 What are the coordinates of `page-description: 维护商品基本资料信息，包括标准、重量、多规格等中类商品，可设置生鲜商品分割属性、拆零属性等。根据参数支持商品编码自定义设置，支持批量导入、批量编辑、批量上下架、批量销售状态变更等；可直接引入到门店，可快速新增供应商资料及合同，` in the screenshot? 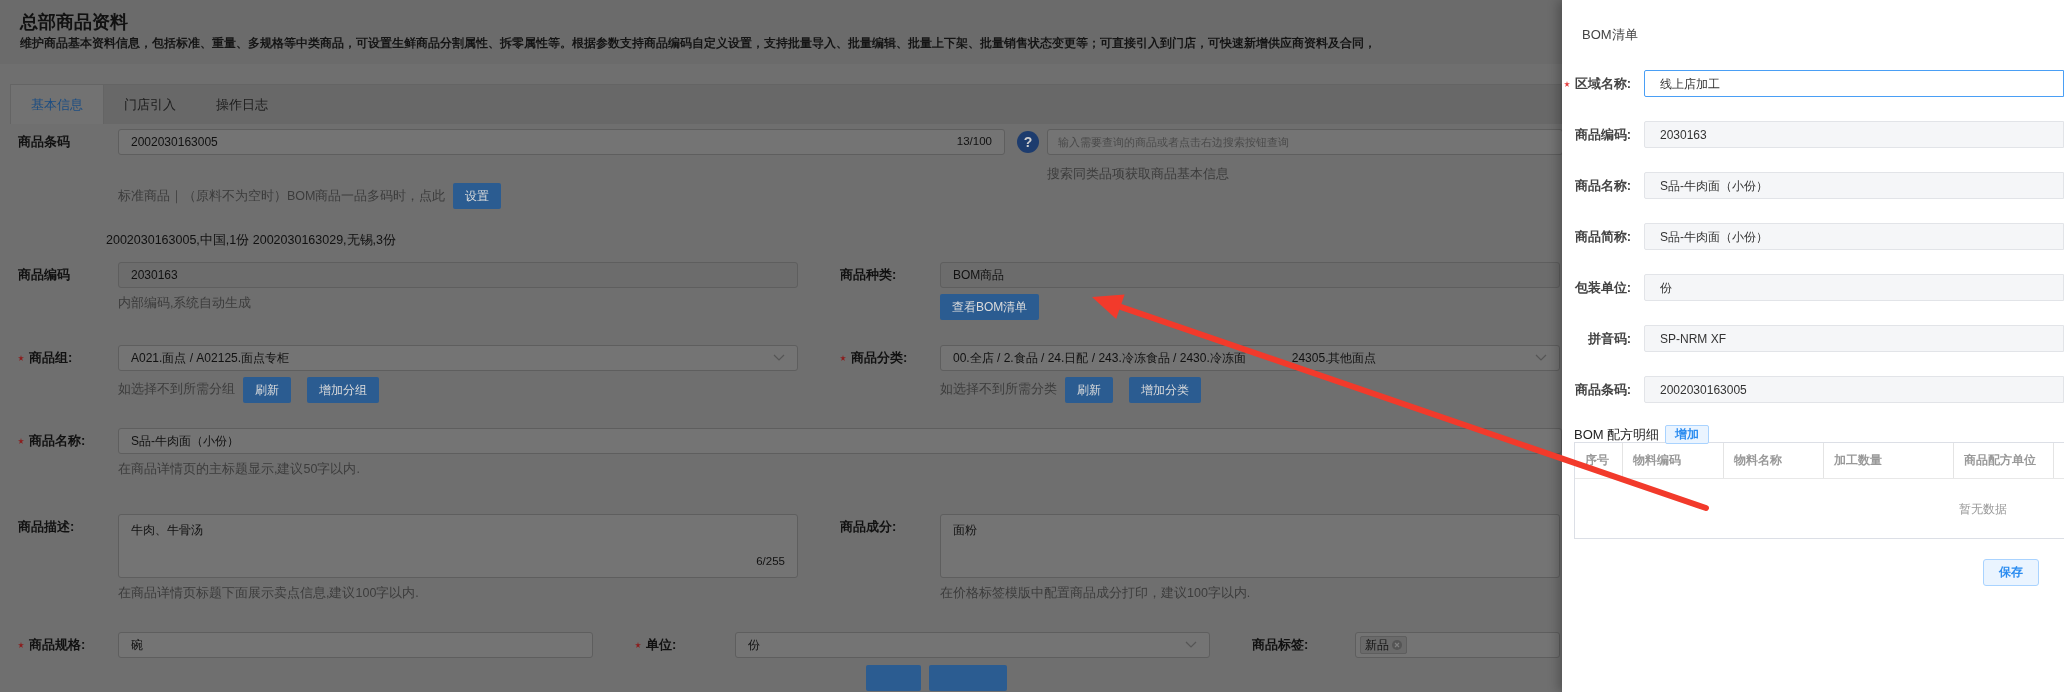 It's located at (698, 43).